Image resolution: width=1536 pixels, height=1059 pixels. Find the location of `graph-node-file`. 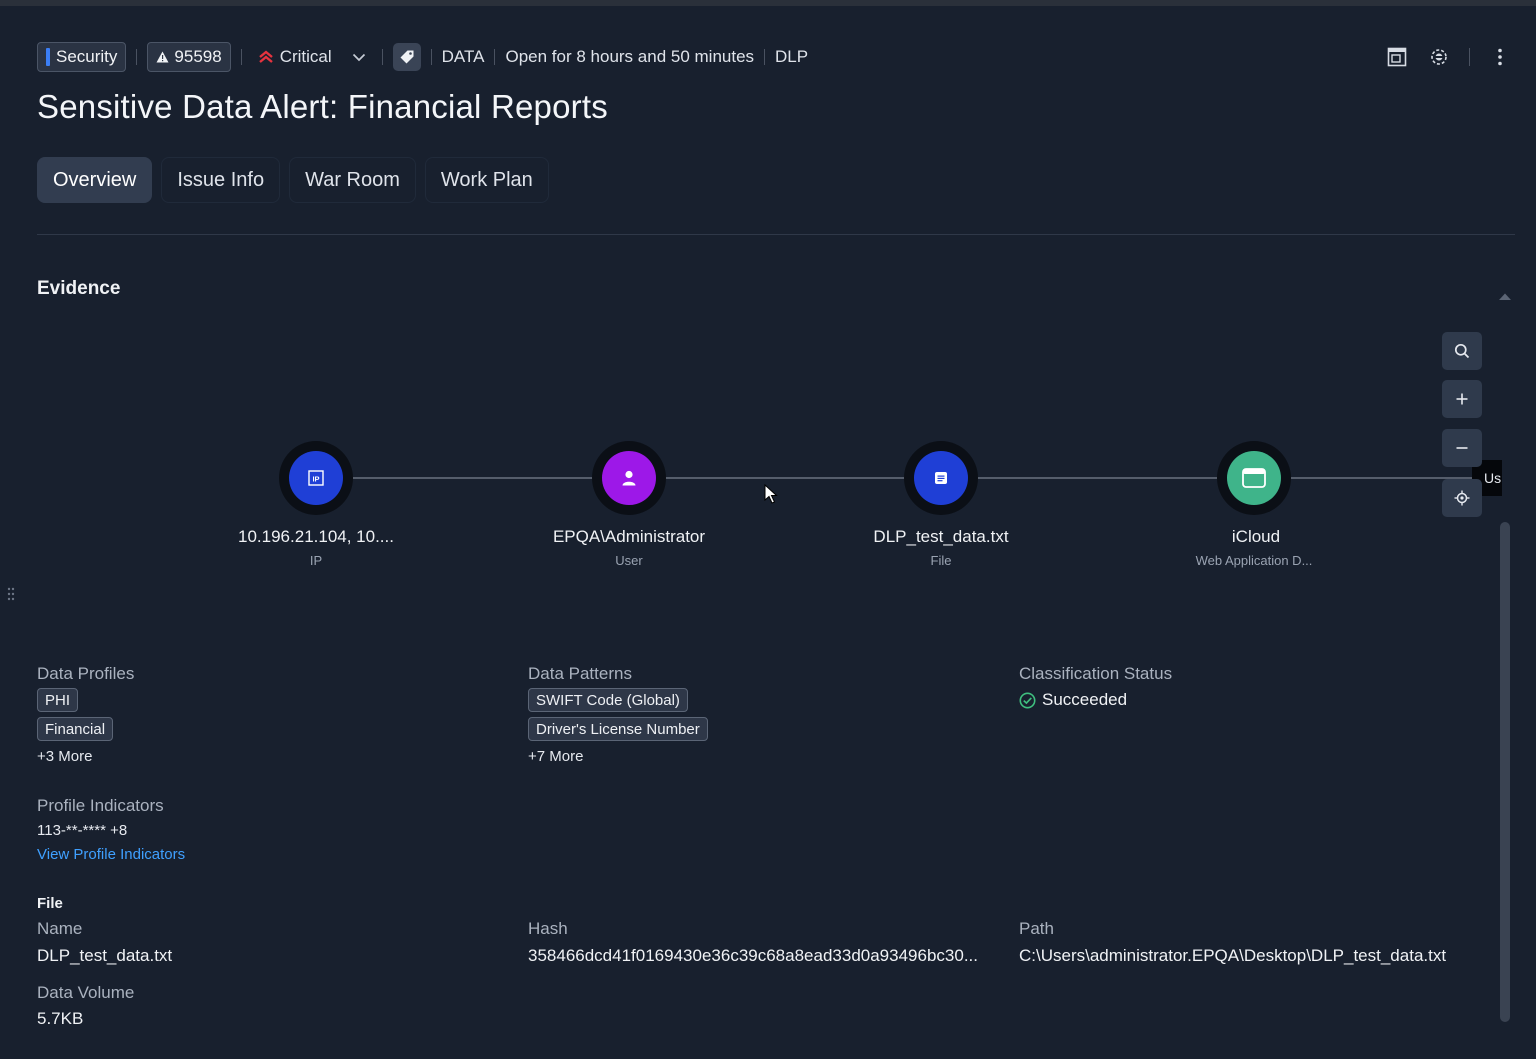

graph-node-file is located at coordinates (941, 478).